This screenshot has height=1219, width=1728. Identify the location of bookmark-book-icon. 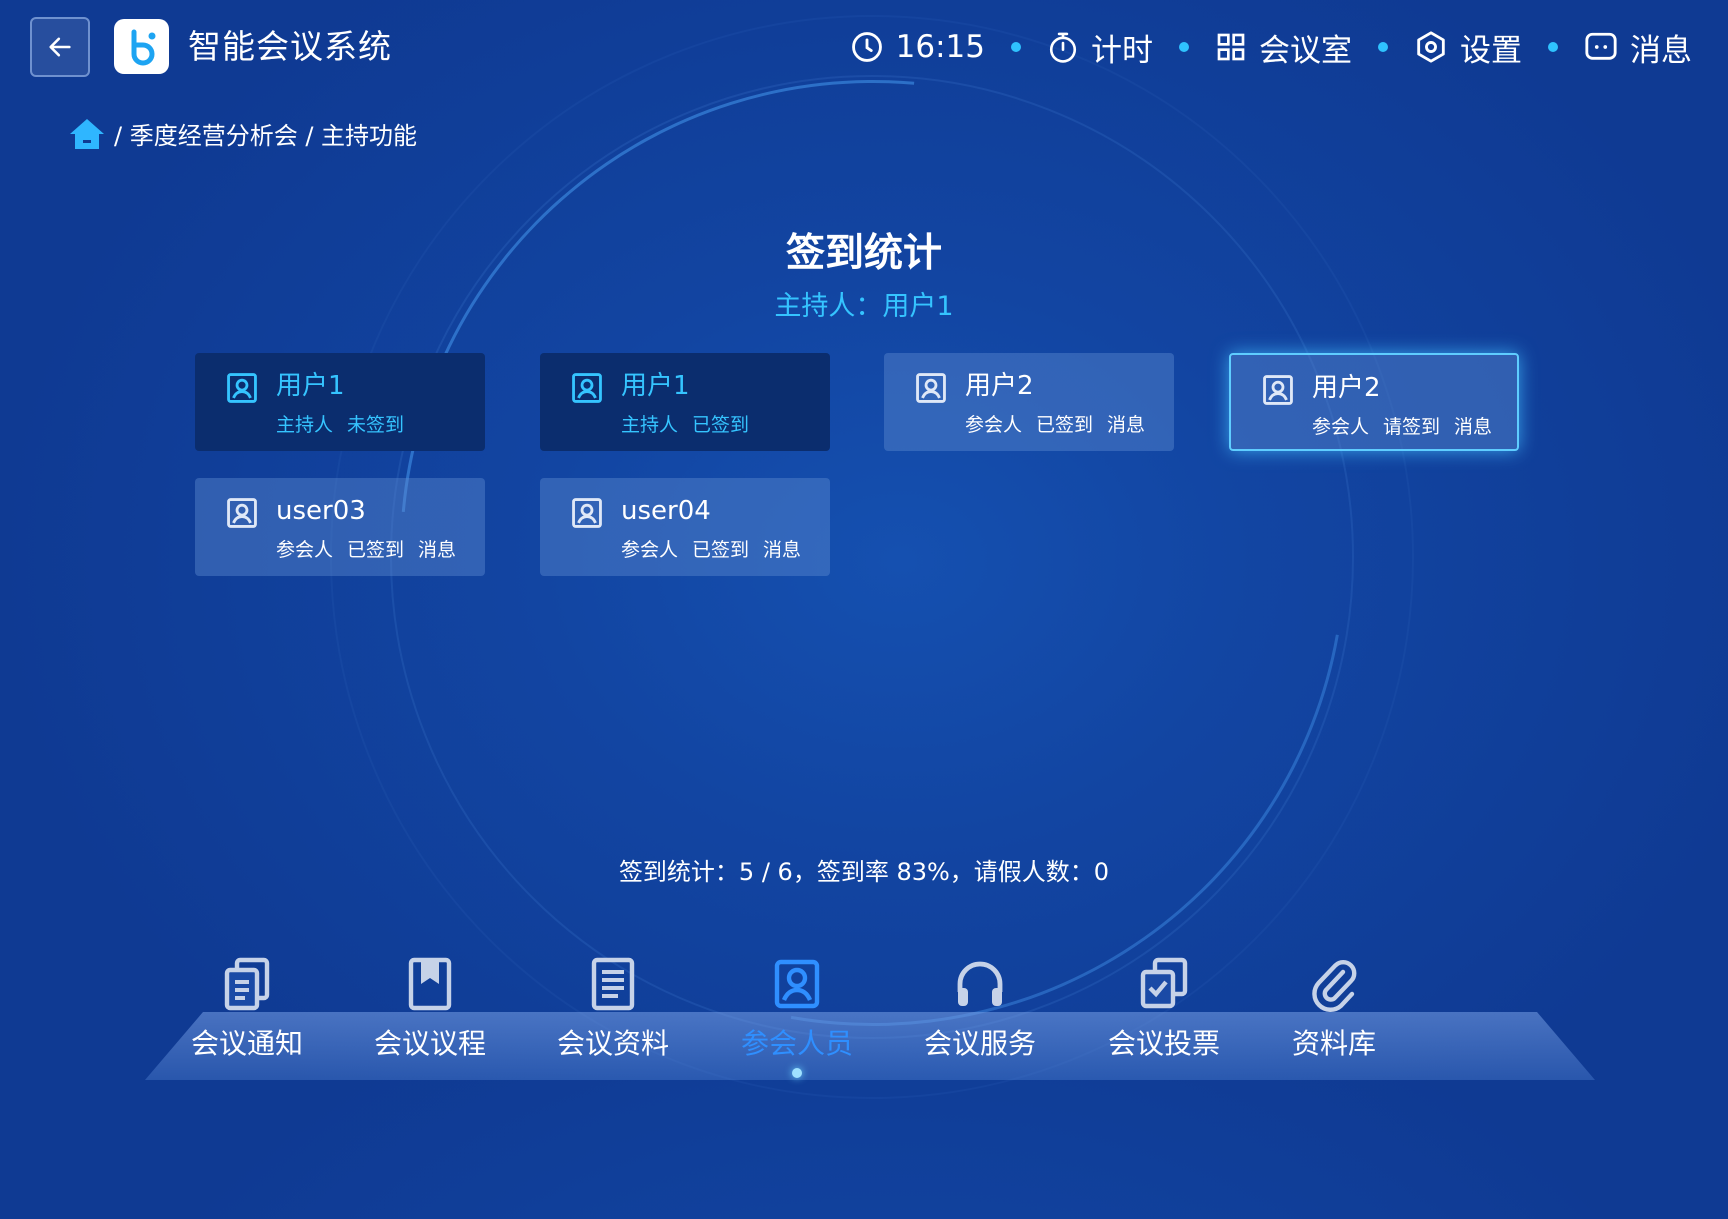
(430, 980).